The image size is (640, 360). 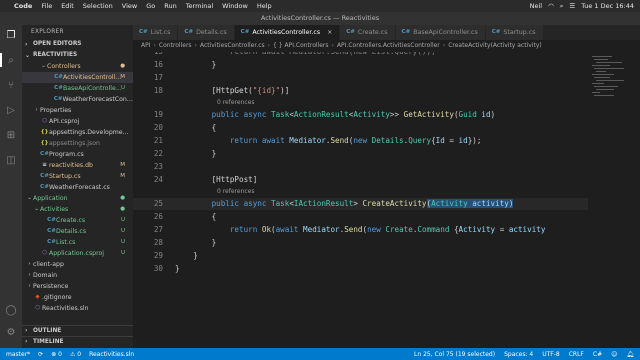 I want to click on tree-item: ◆ .gitignore, so click(x=77, y=297).